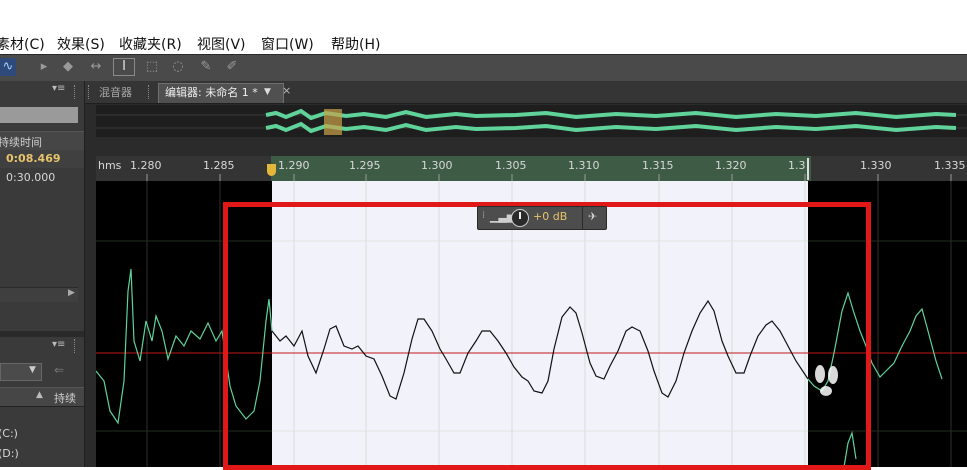 This screenshot has height=470, width=967. What do you see at coordinates (81, 44) in the screenshot?
I see `menu-item-effects: 效果(S)` at bounding box center [81, 44].